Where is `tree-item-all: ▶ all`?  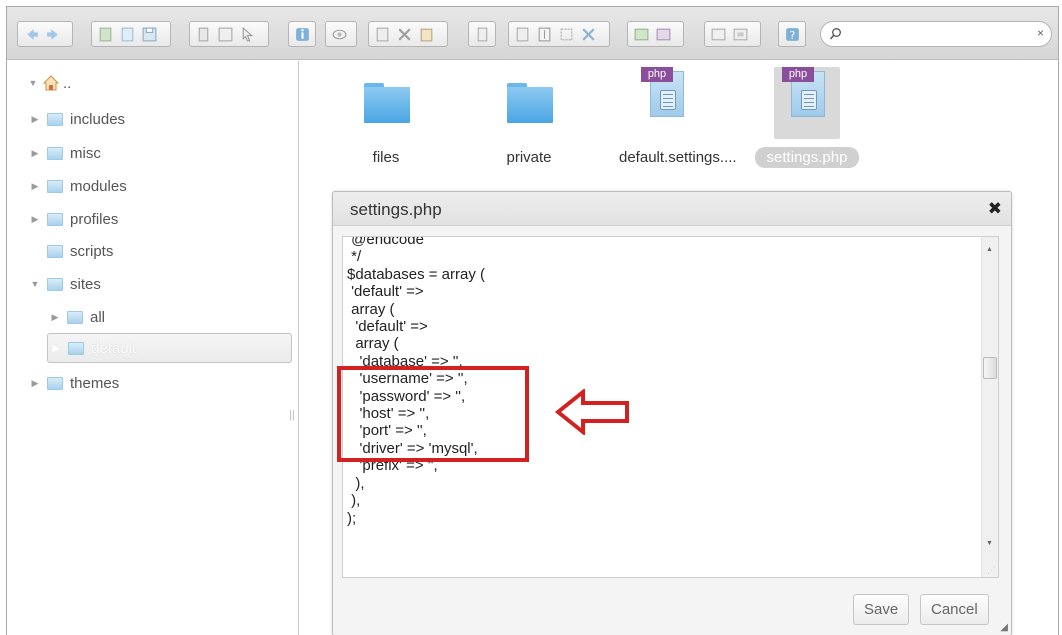 tree-item-all: ▶ all is located at coordinates (77, 317).